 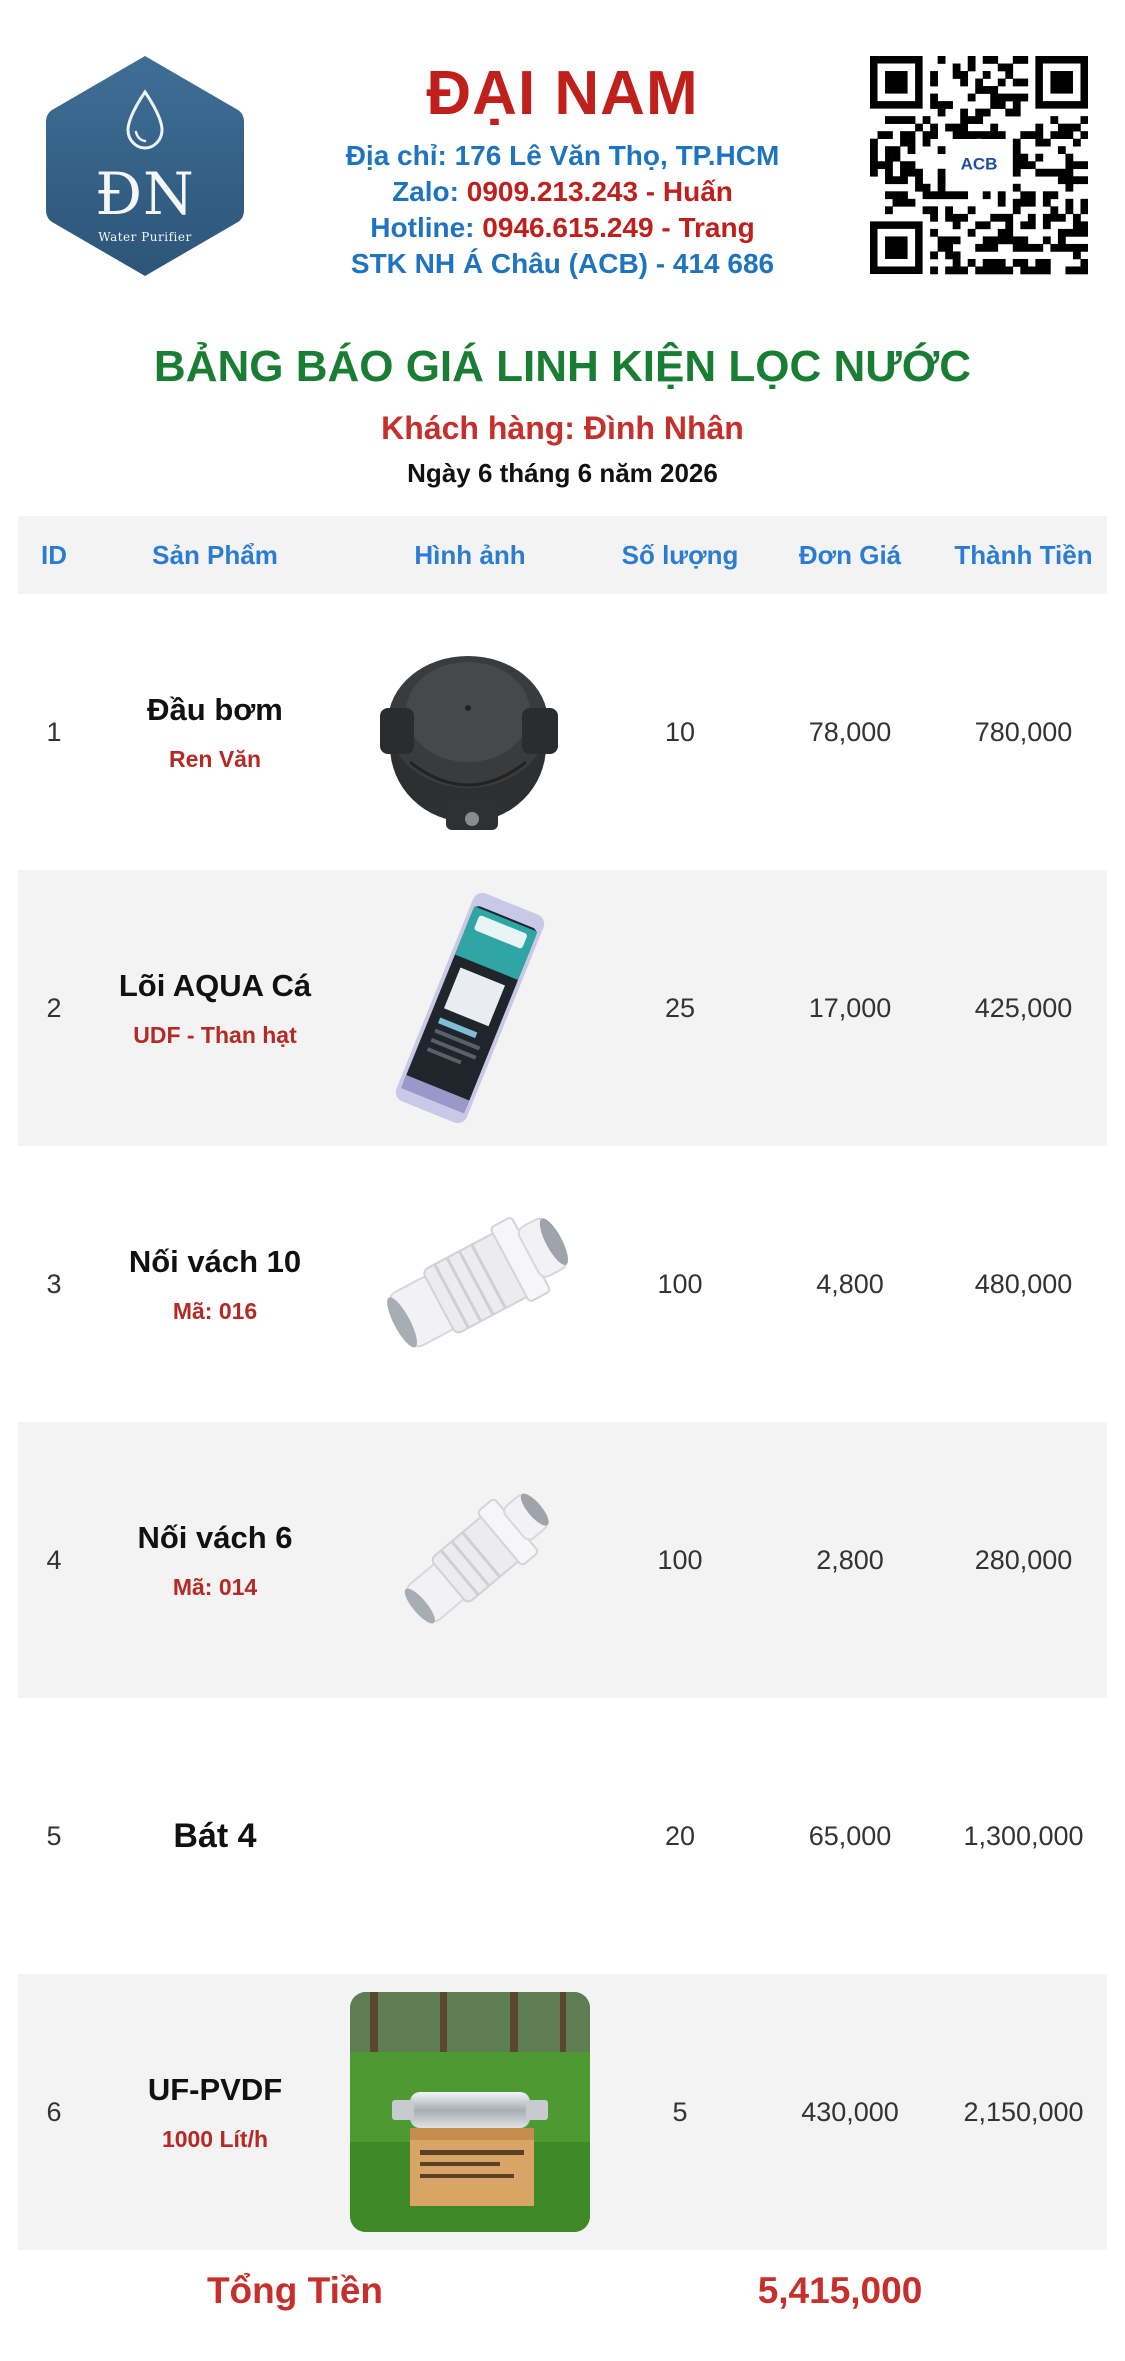 I want to click on quote-title: BẢNG BÁO GIÁ LINH KIỆN LỌC NƯỚC, so click(x=562, y=366).